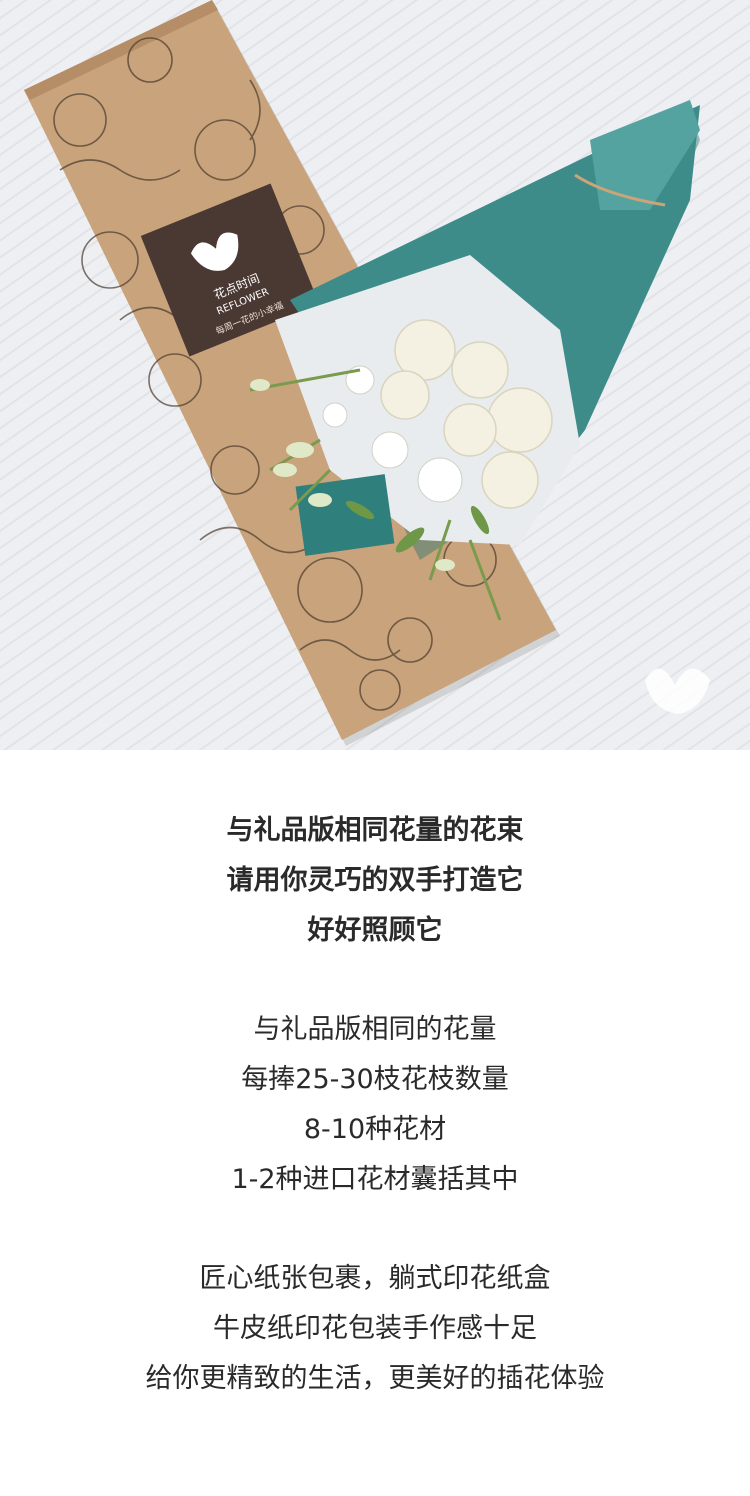 This screenshot has height=1496, width=750. Describe the element at coordinates (345, 515) in the screenshot. I see `message-card` at that location.